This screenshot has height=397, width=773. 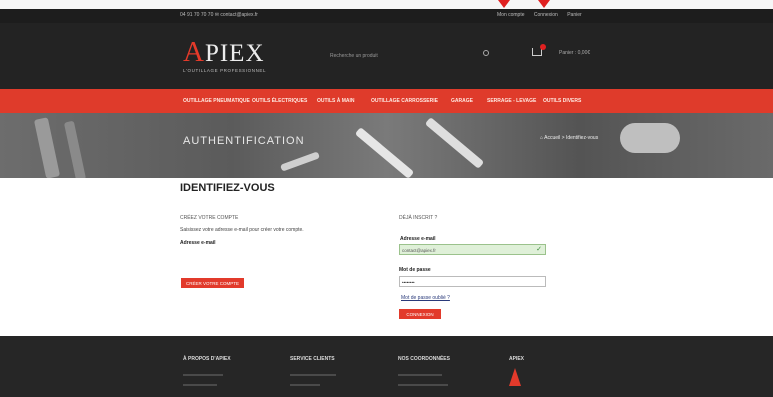 I want to click on top-contact: 04 91 70 70 70 ✉ contact@apiex.fr, so click(x=219, y=15).